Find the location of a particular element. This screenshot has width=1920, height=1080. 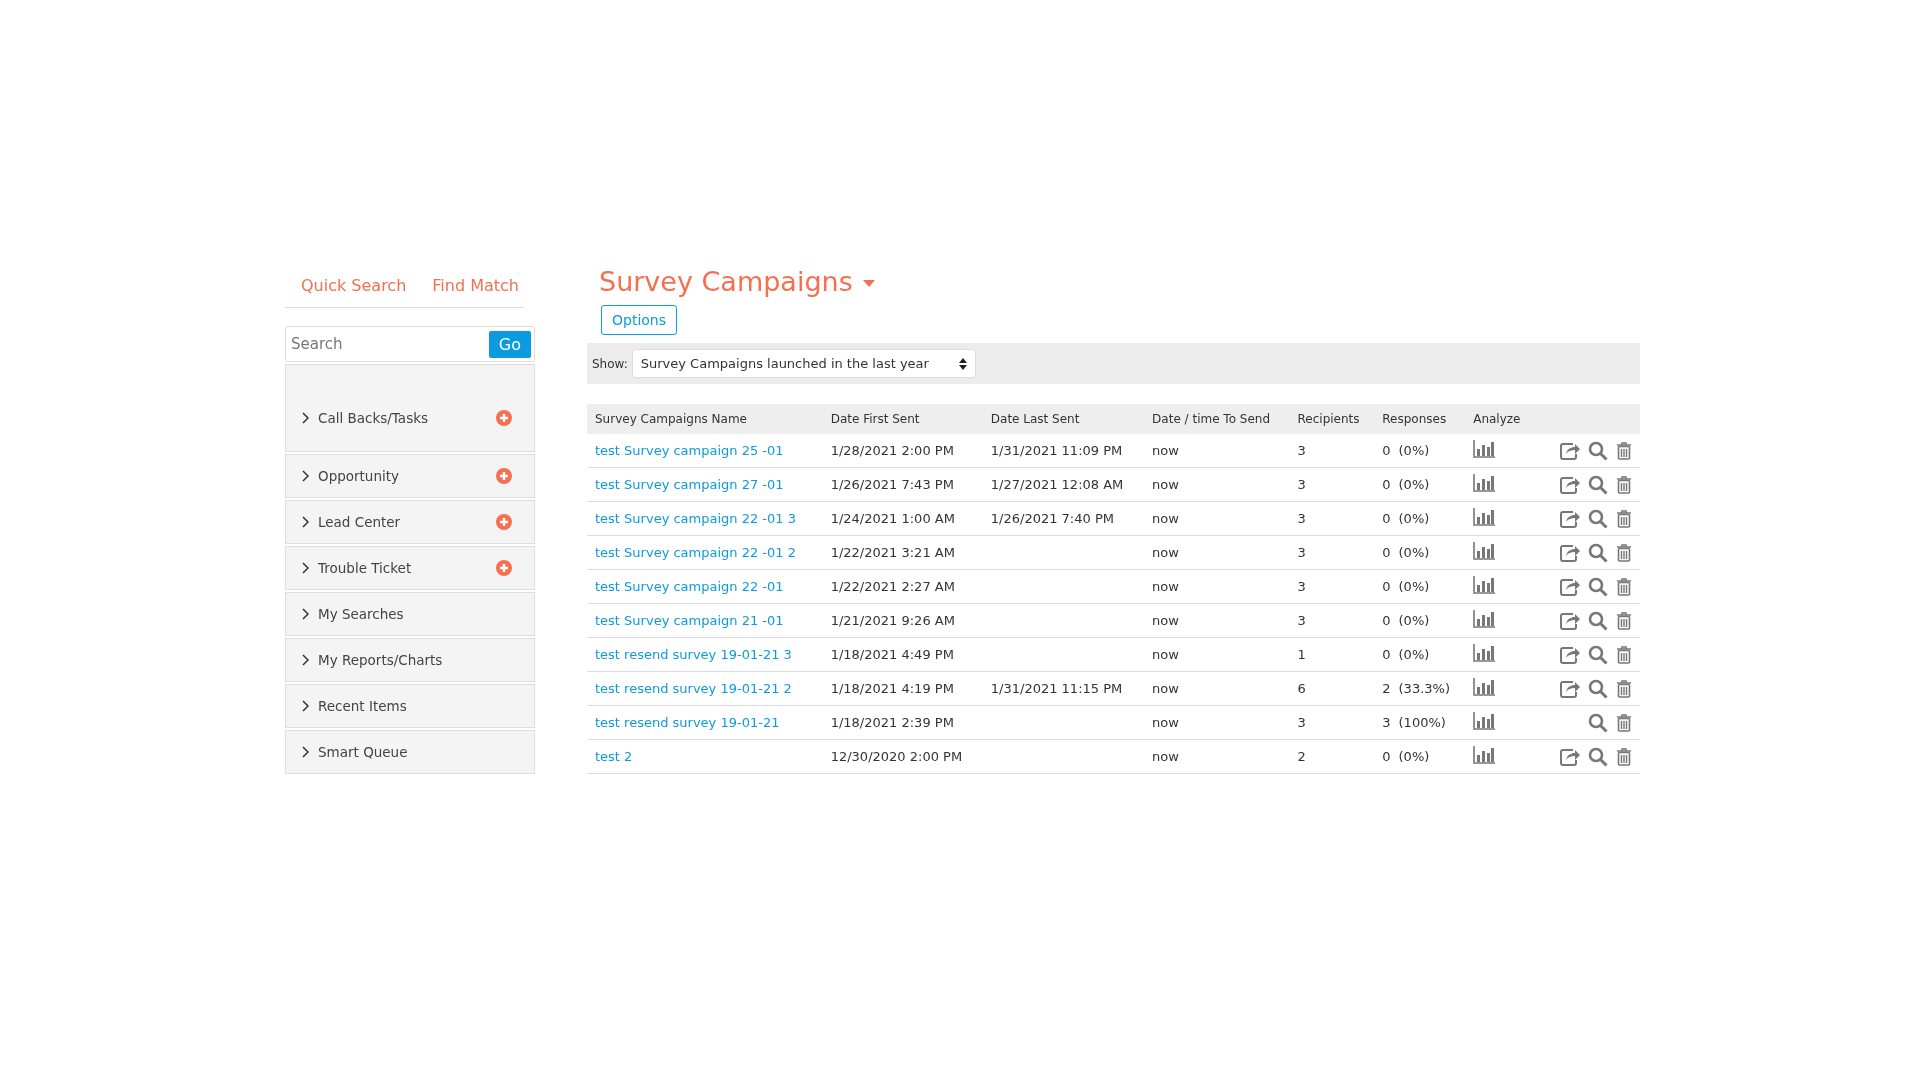

sort-icon is located at coordinates (962, 363).